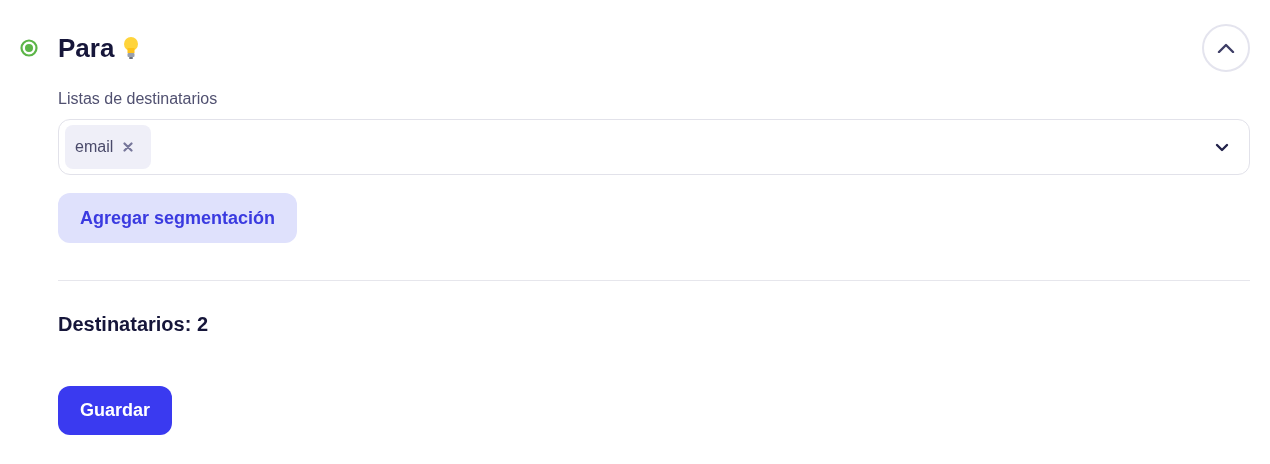 This screenshot has width=1270, height=464. I want to click on email-chip: email, so click(108, 147).